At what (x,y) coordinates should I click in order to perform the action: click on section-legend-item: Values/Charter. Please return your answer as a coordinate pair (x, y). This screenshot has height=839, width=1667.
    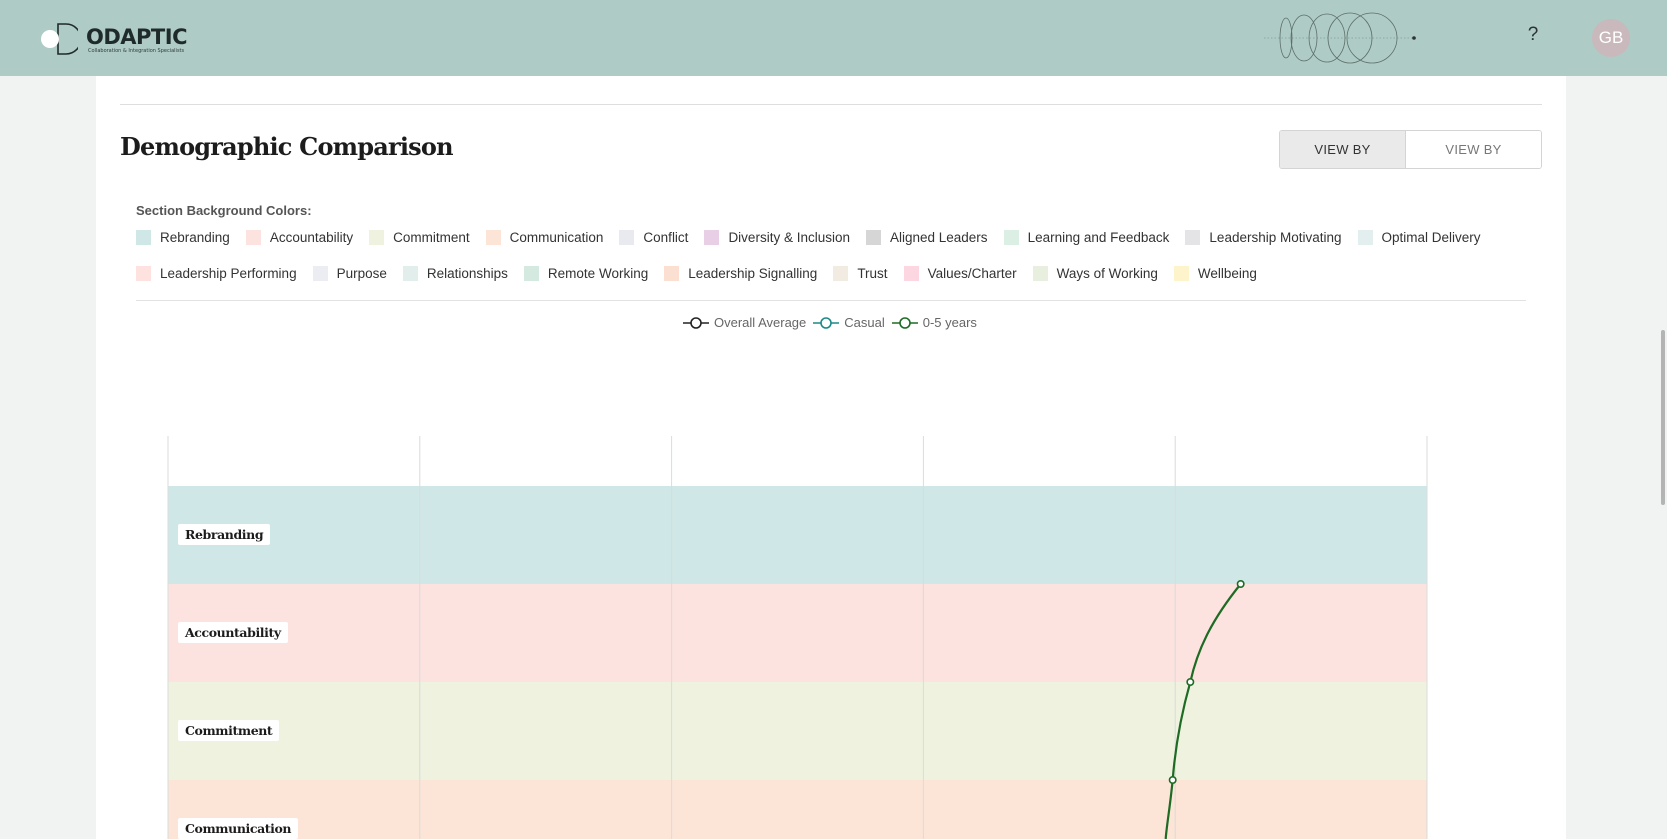
    Looking at the image, I should click on (960, 273).